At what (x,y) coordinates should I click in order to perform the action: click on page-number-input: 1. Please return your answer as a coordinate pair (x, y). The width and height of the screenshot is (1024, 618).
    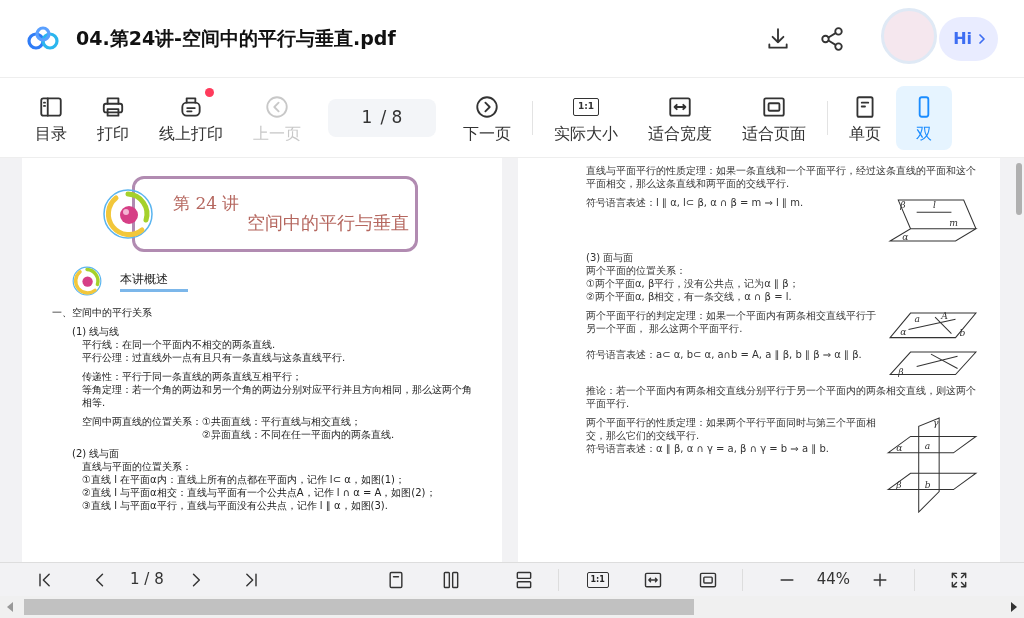
    Looking at the image, I should click on (367, 117).